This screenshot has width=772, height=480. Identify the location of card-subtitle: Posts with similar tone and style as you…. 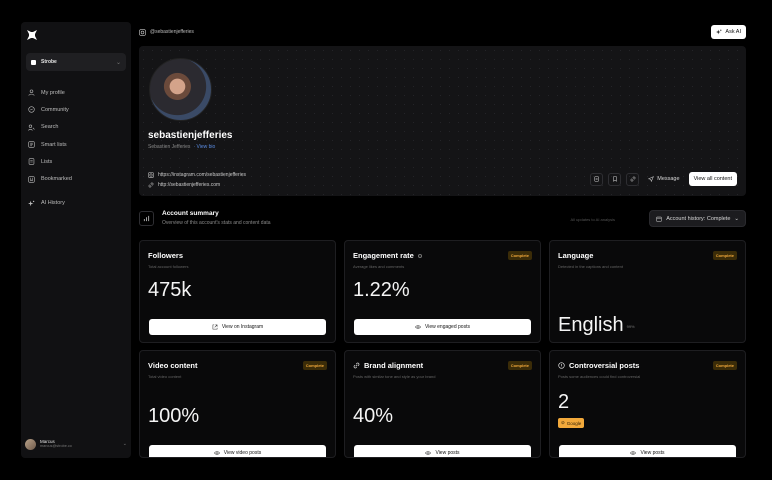
(394, 376).